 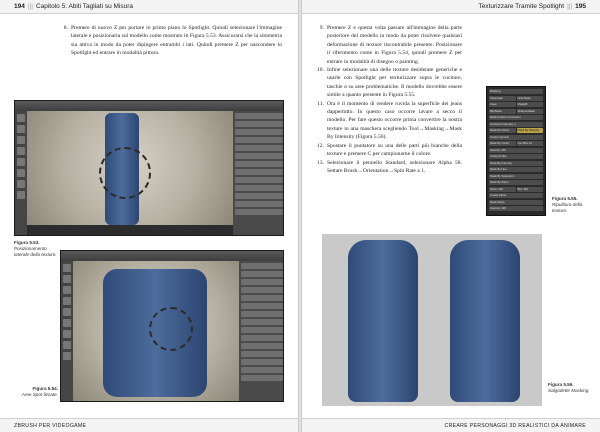 I want to click on masking-panel-button: Mask Alpha, so click(x=516, y=202).